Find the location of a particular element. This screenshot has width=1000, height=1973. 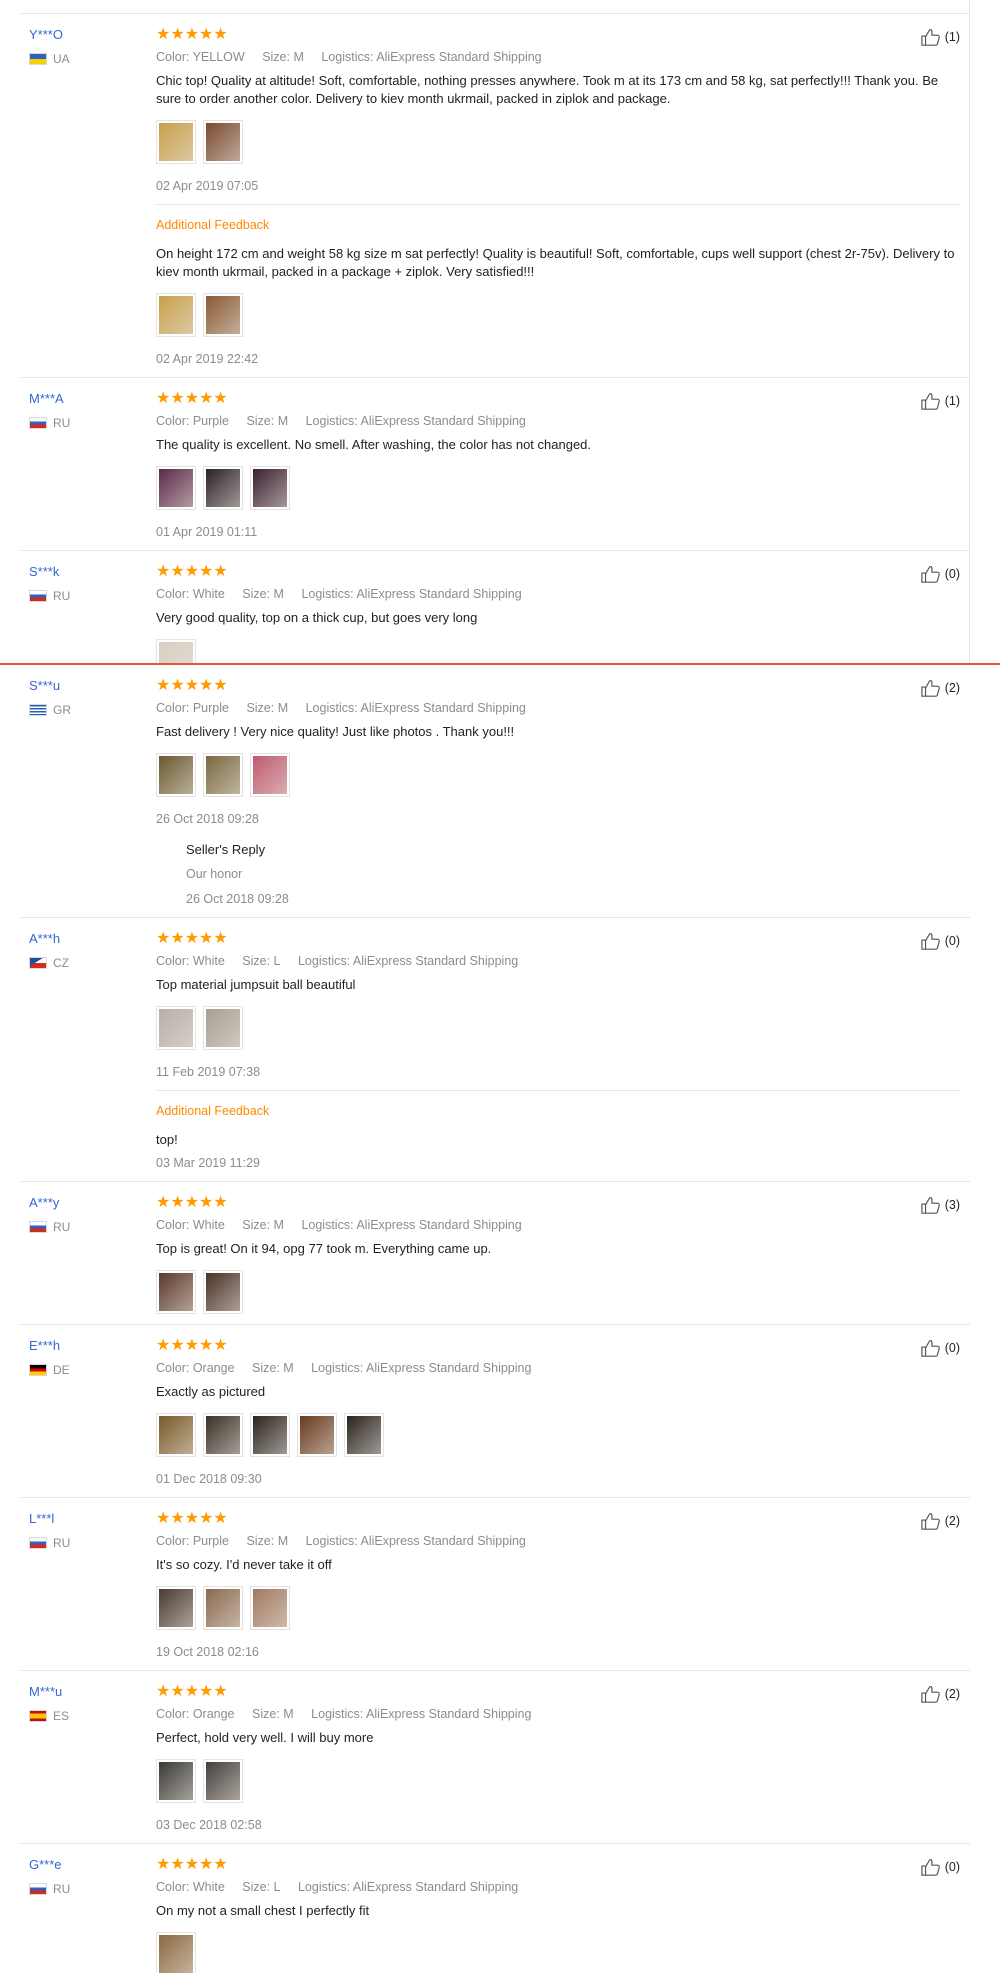

review-date: 11 Feb 2019 07:38 is located at coordinates (208, 1072).